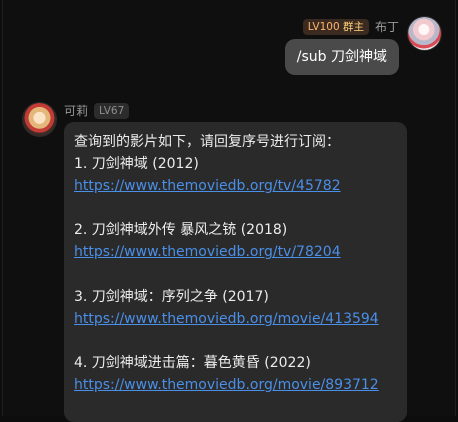 The height and width of the screenshot is (422, 458). I want to click on outgoing-sender-avatar, so click(424, 33).